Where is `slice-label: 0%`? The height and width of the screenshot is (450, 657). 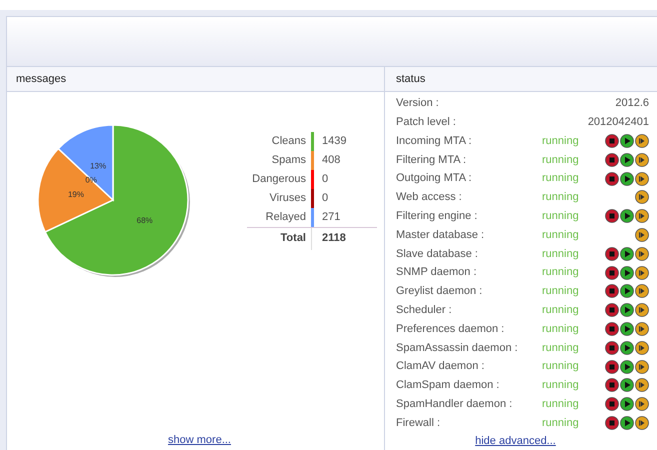
slice-label: 0% is located at coordinates (91, 179).